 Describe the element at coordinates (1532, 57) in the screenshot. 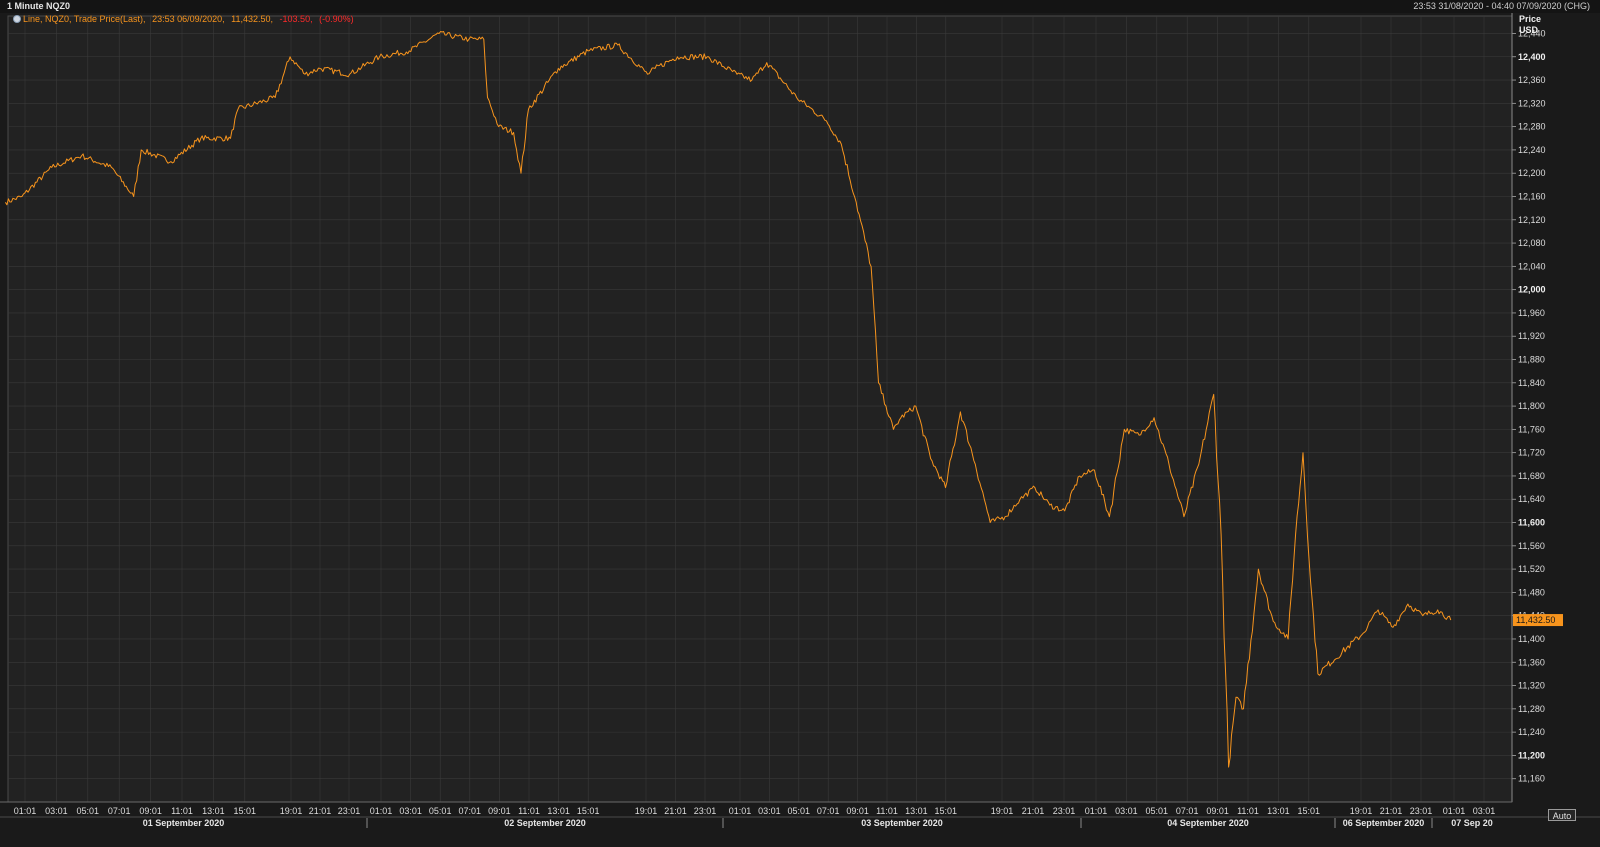

I see `y-tick-label: 12,400` at that location.